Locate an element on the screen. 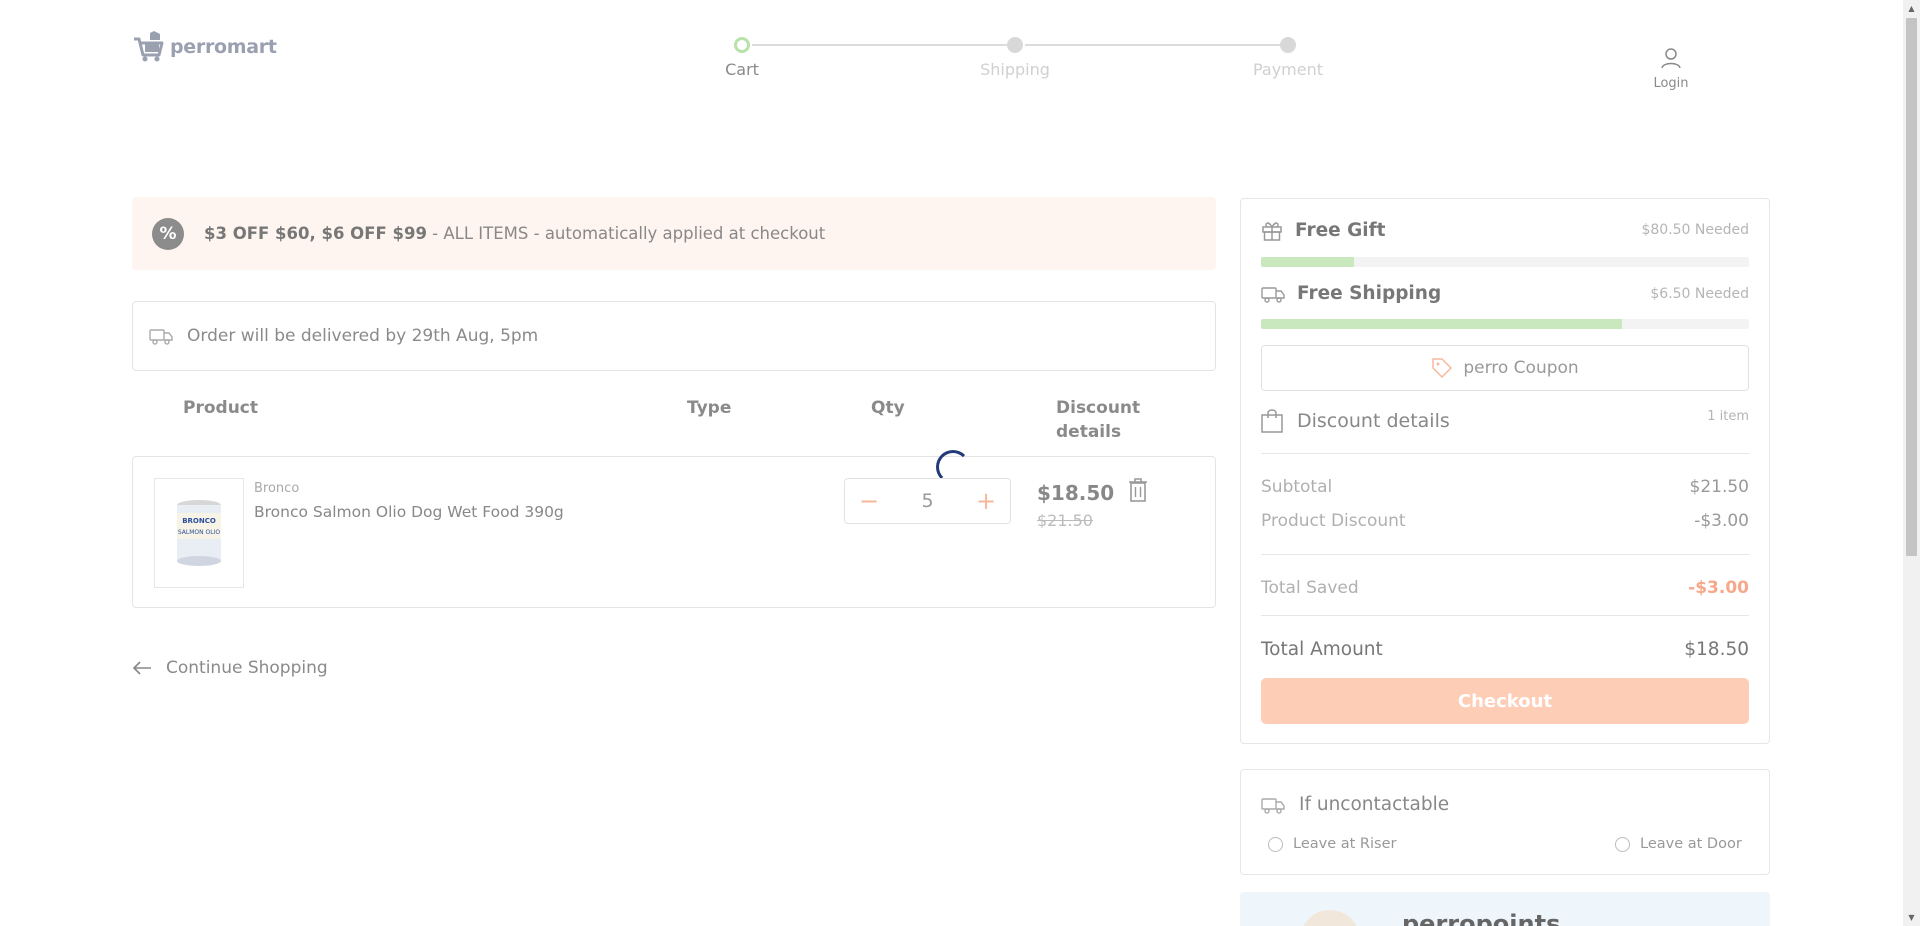 This screenshot has height=926, width=1920. gift-icon is located at coordinates (1272, 231).